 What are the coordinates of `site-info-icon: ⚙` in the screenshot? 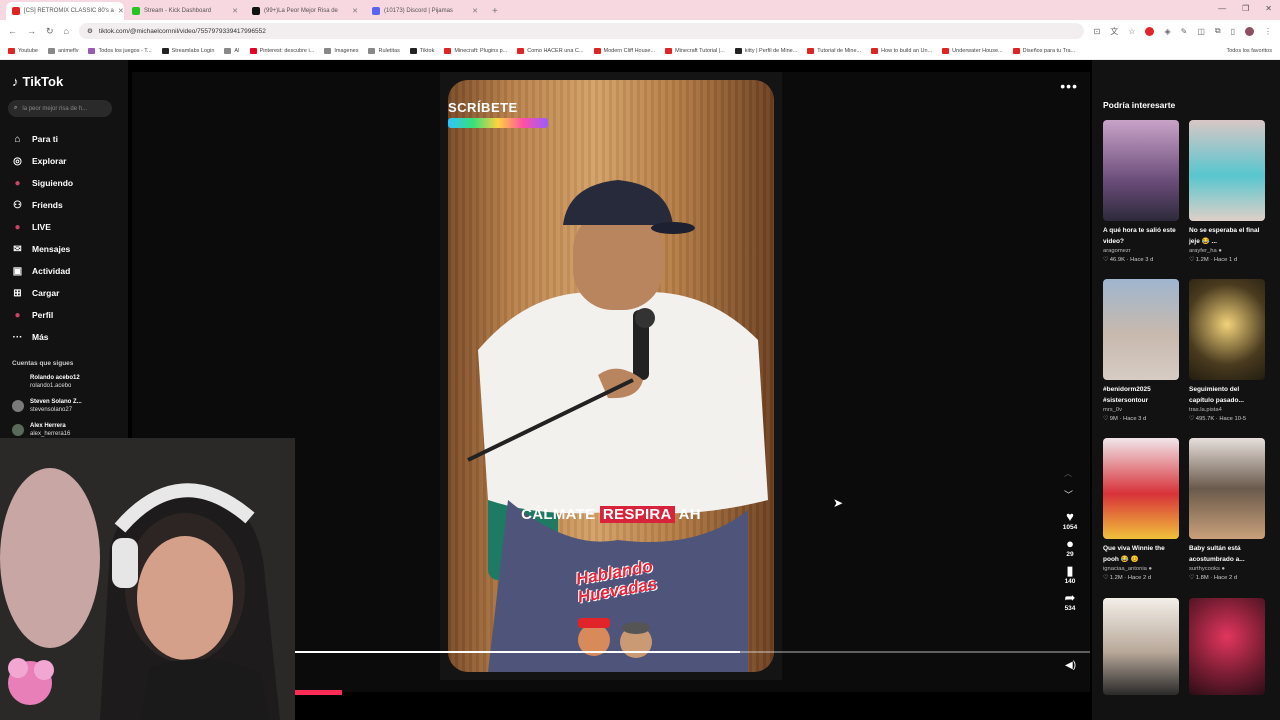 It's located at (90, 31).